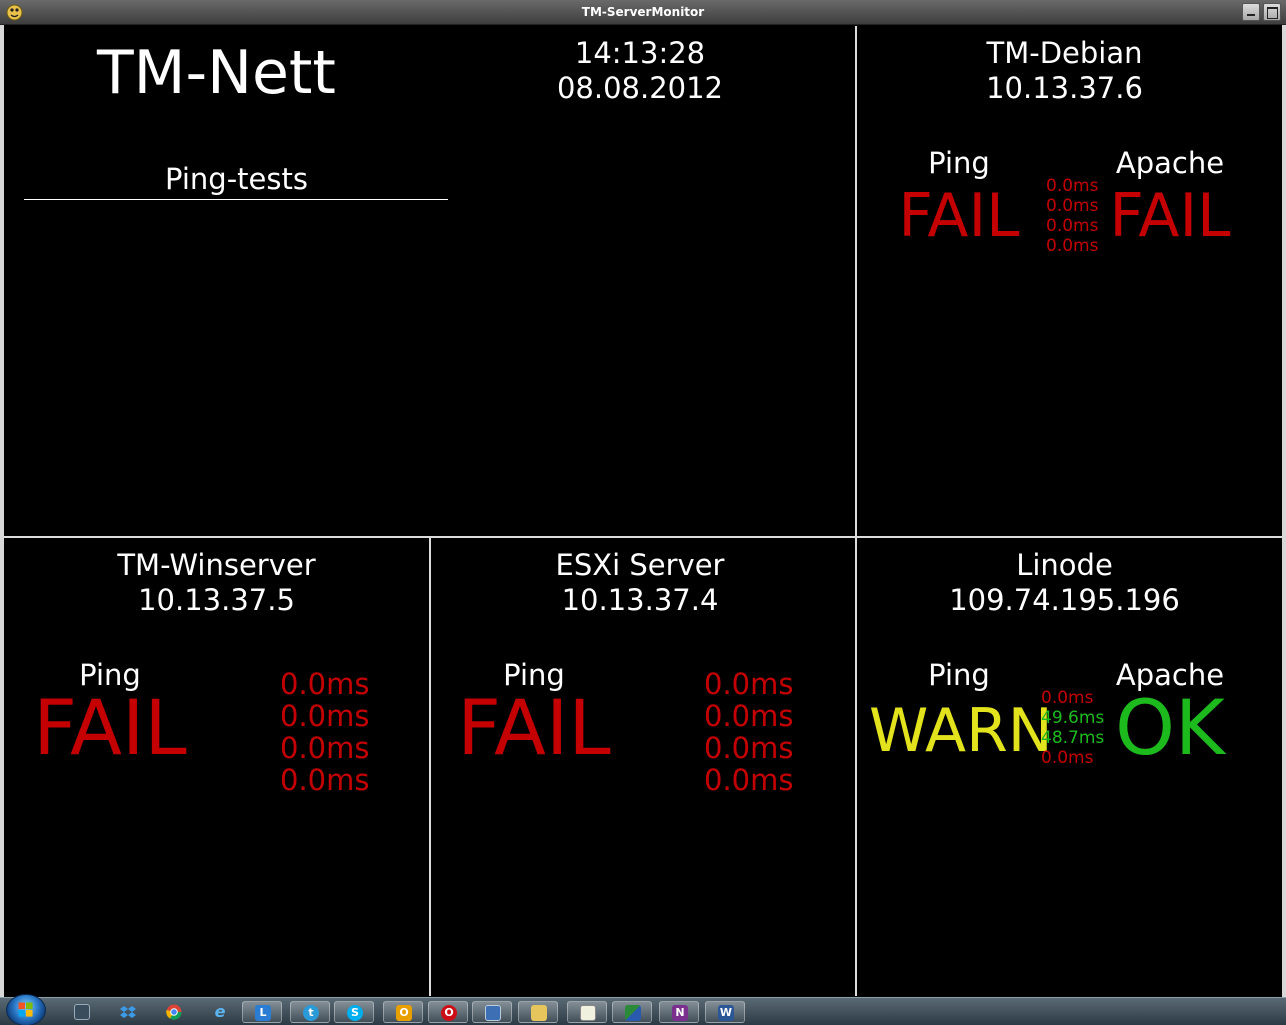  I want to click on word-glyph: W, so click(726, 1013).